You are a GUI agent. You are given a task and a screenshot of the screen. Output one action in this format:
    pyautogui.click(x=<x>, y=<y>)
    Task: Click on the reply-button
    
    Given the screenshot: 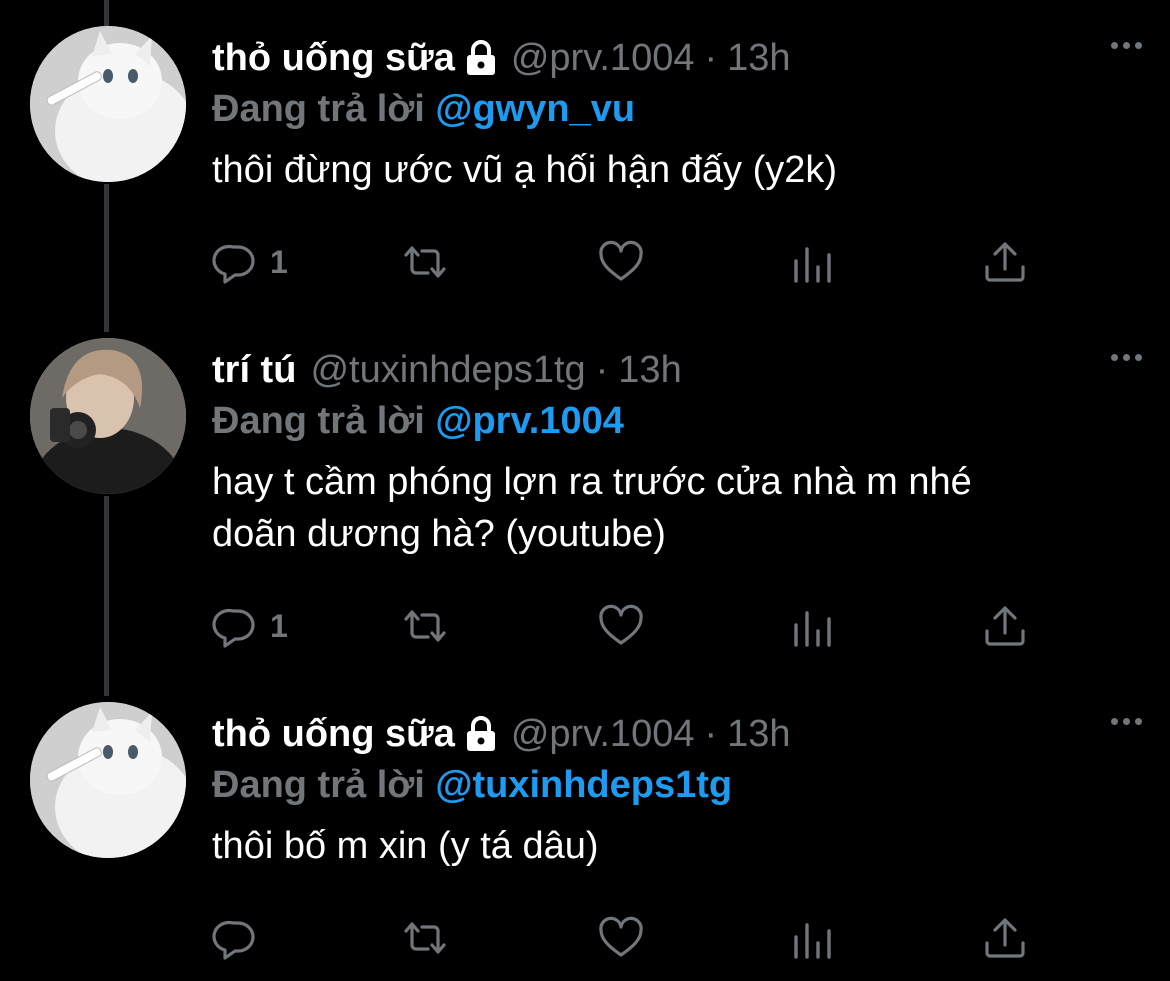 What is the action you would take?
    pyautogui.click(x=241, y=938)
    